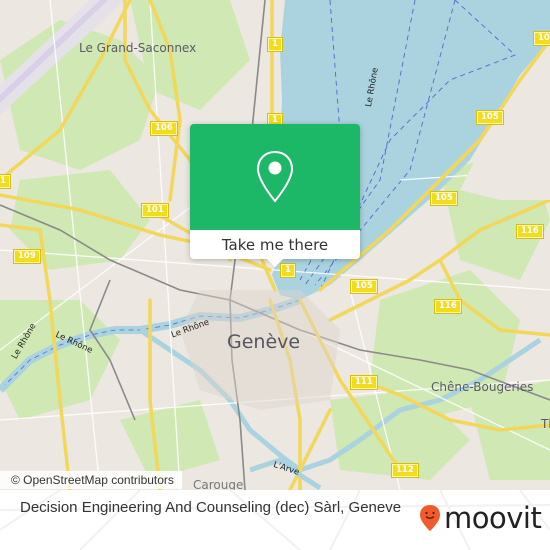 The width and height of the screenshot is (550, 550). Describe the element at coordinates (138, 48) in the screenshot. I see `place-label-grand-saconnex: Le Grand-Saconnex` at that location.